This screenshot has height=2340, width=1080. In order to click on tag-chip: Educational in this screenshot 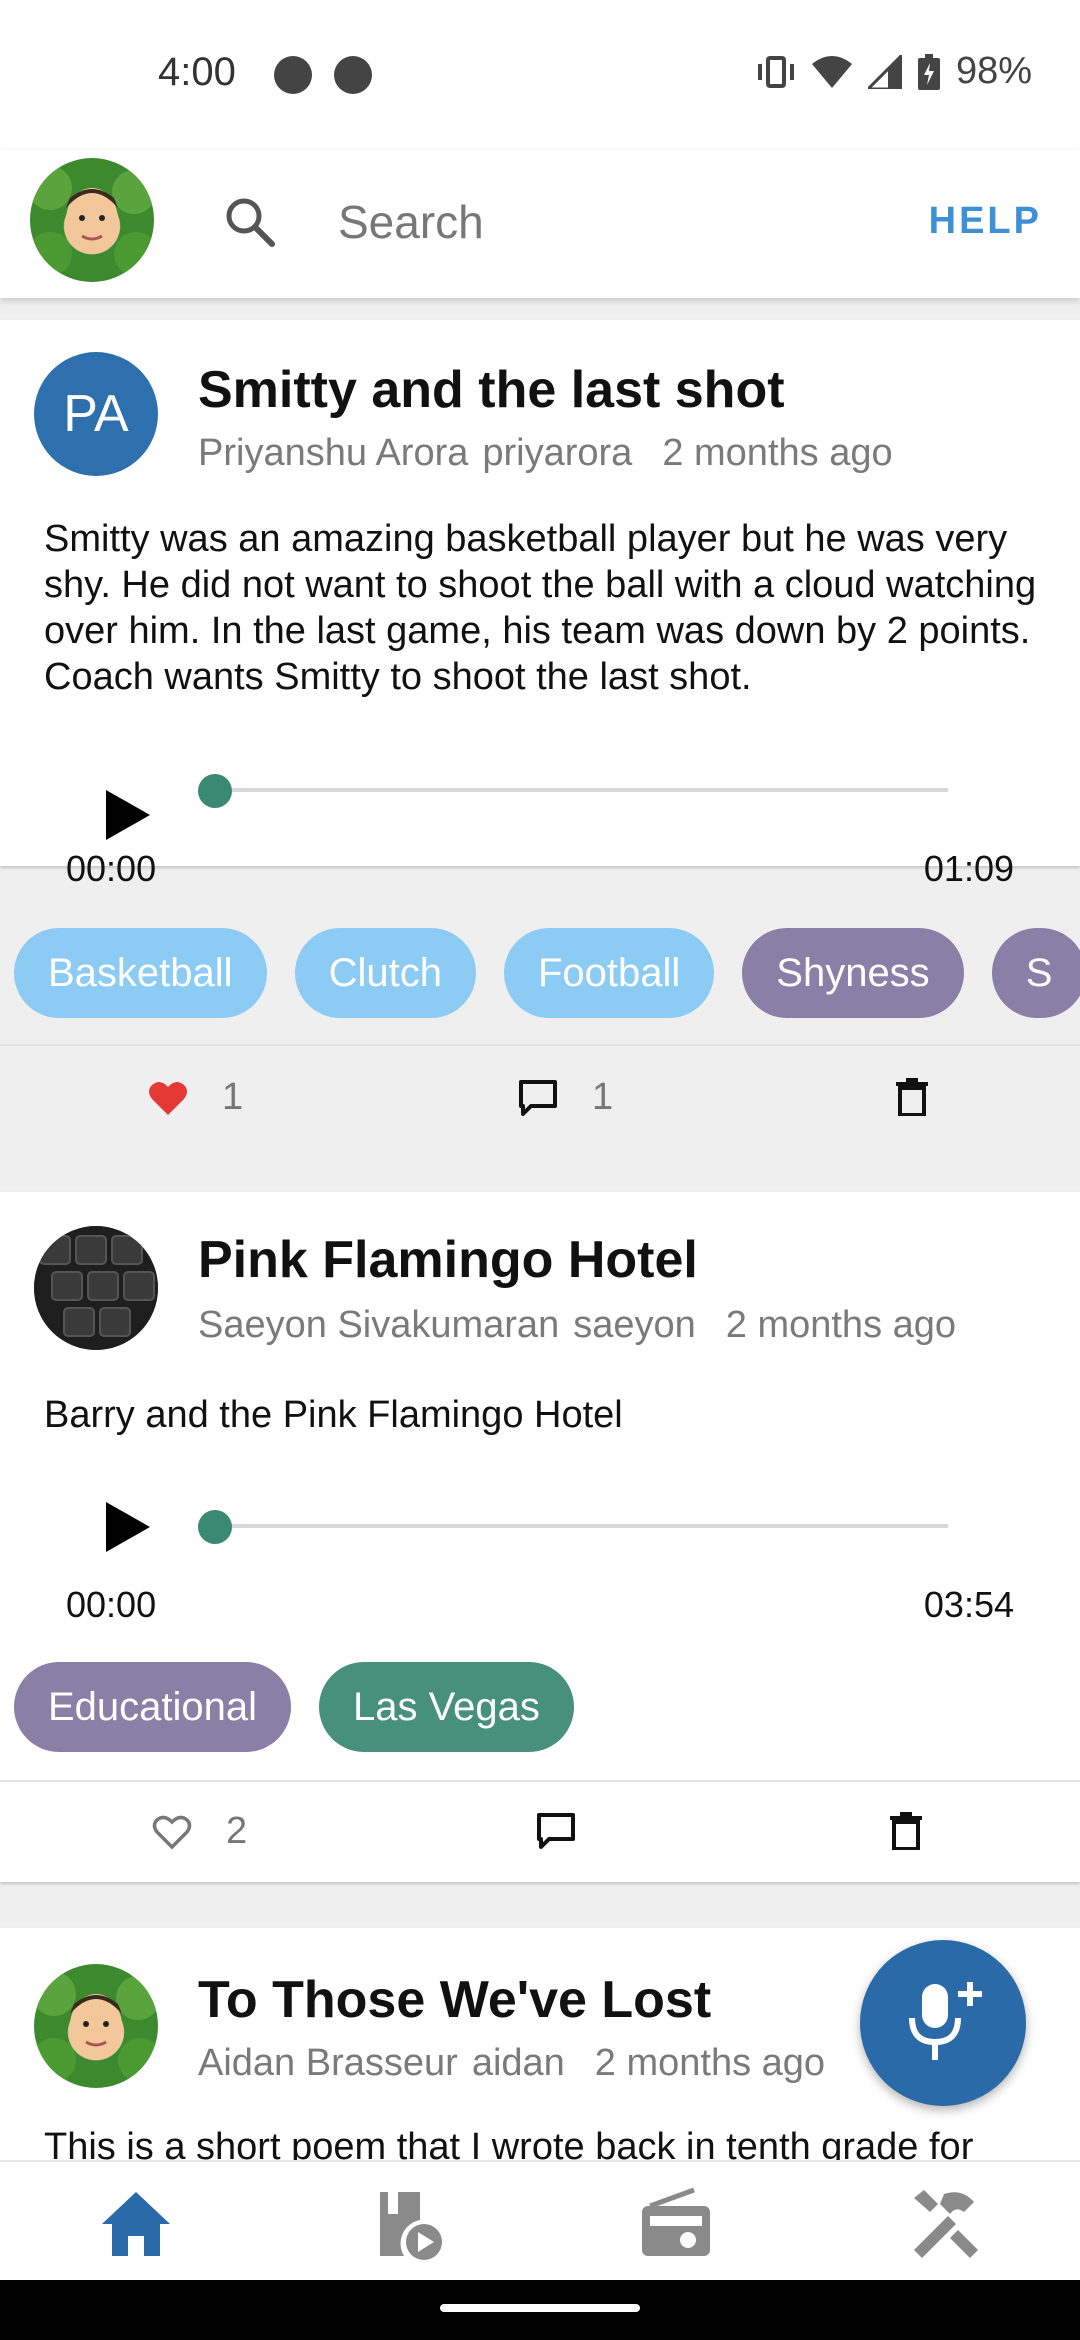, I will do `click(153, 1707)`.